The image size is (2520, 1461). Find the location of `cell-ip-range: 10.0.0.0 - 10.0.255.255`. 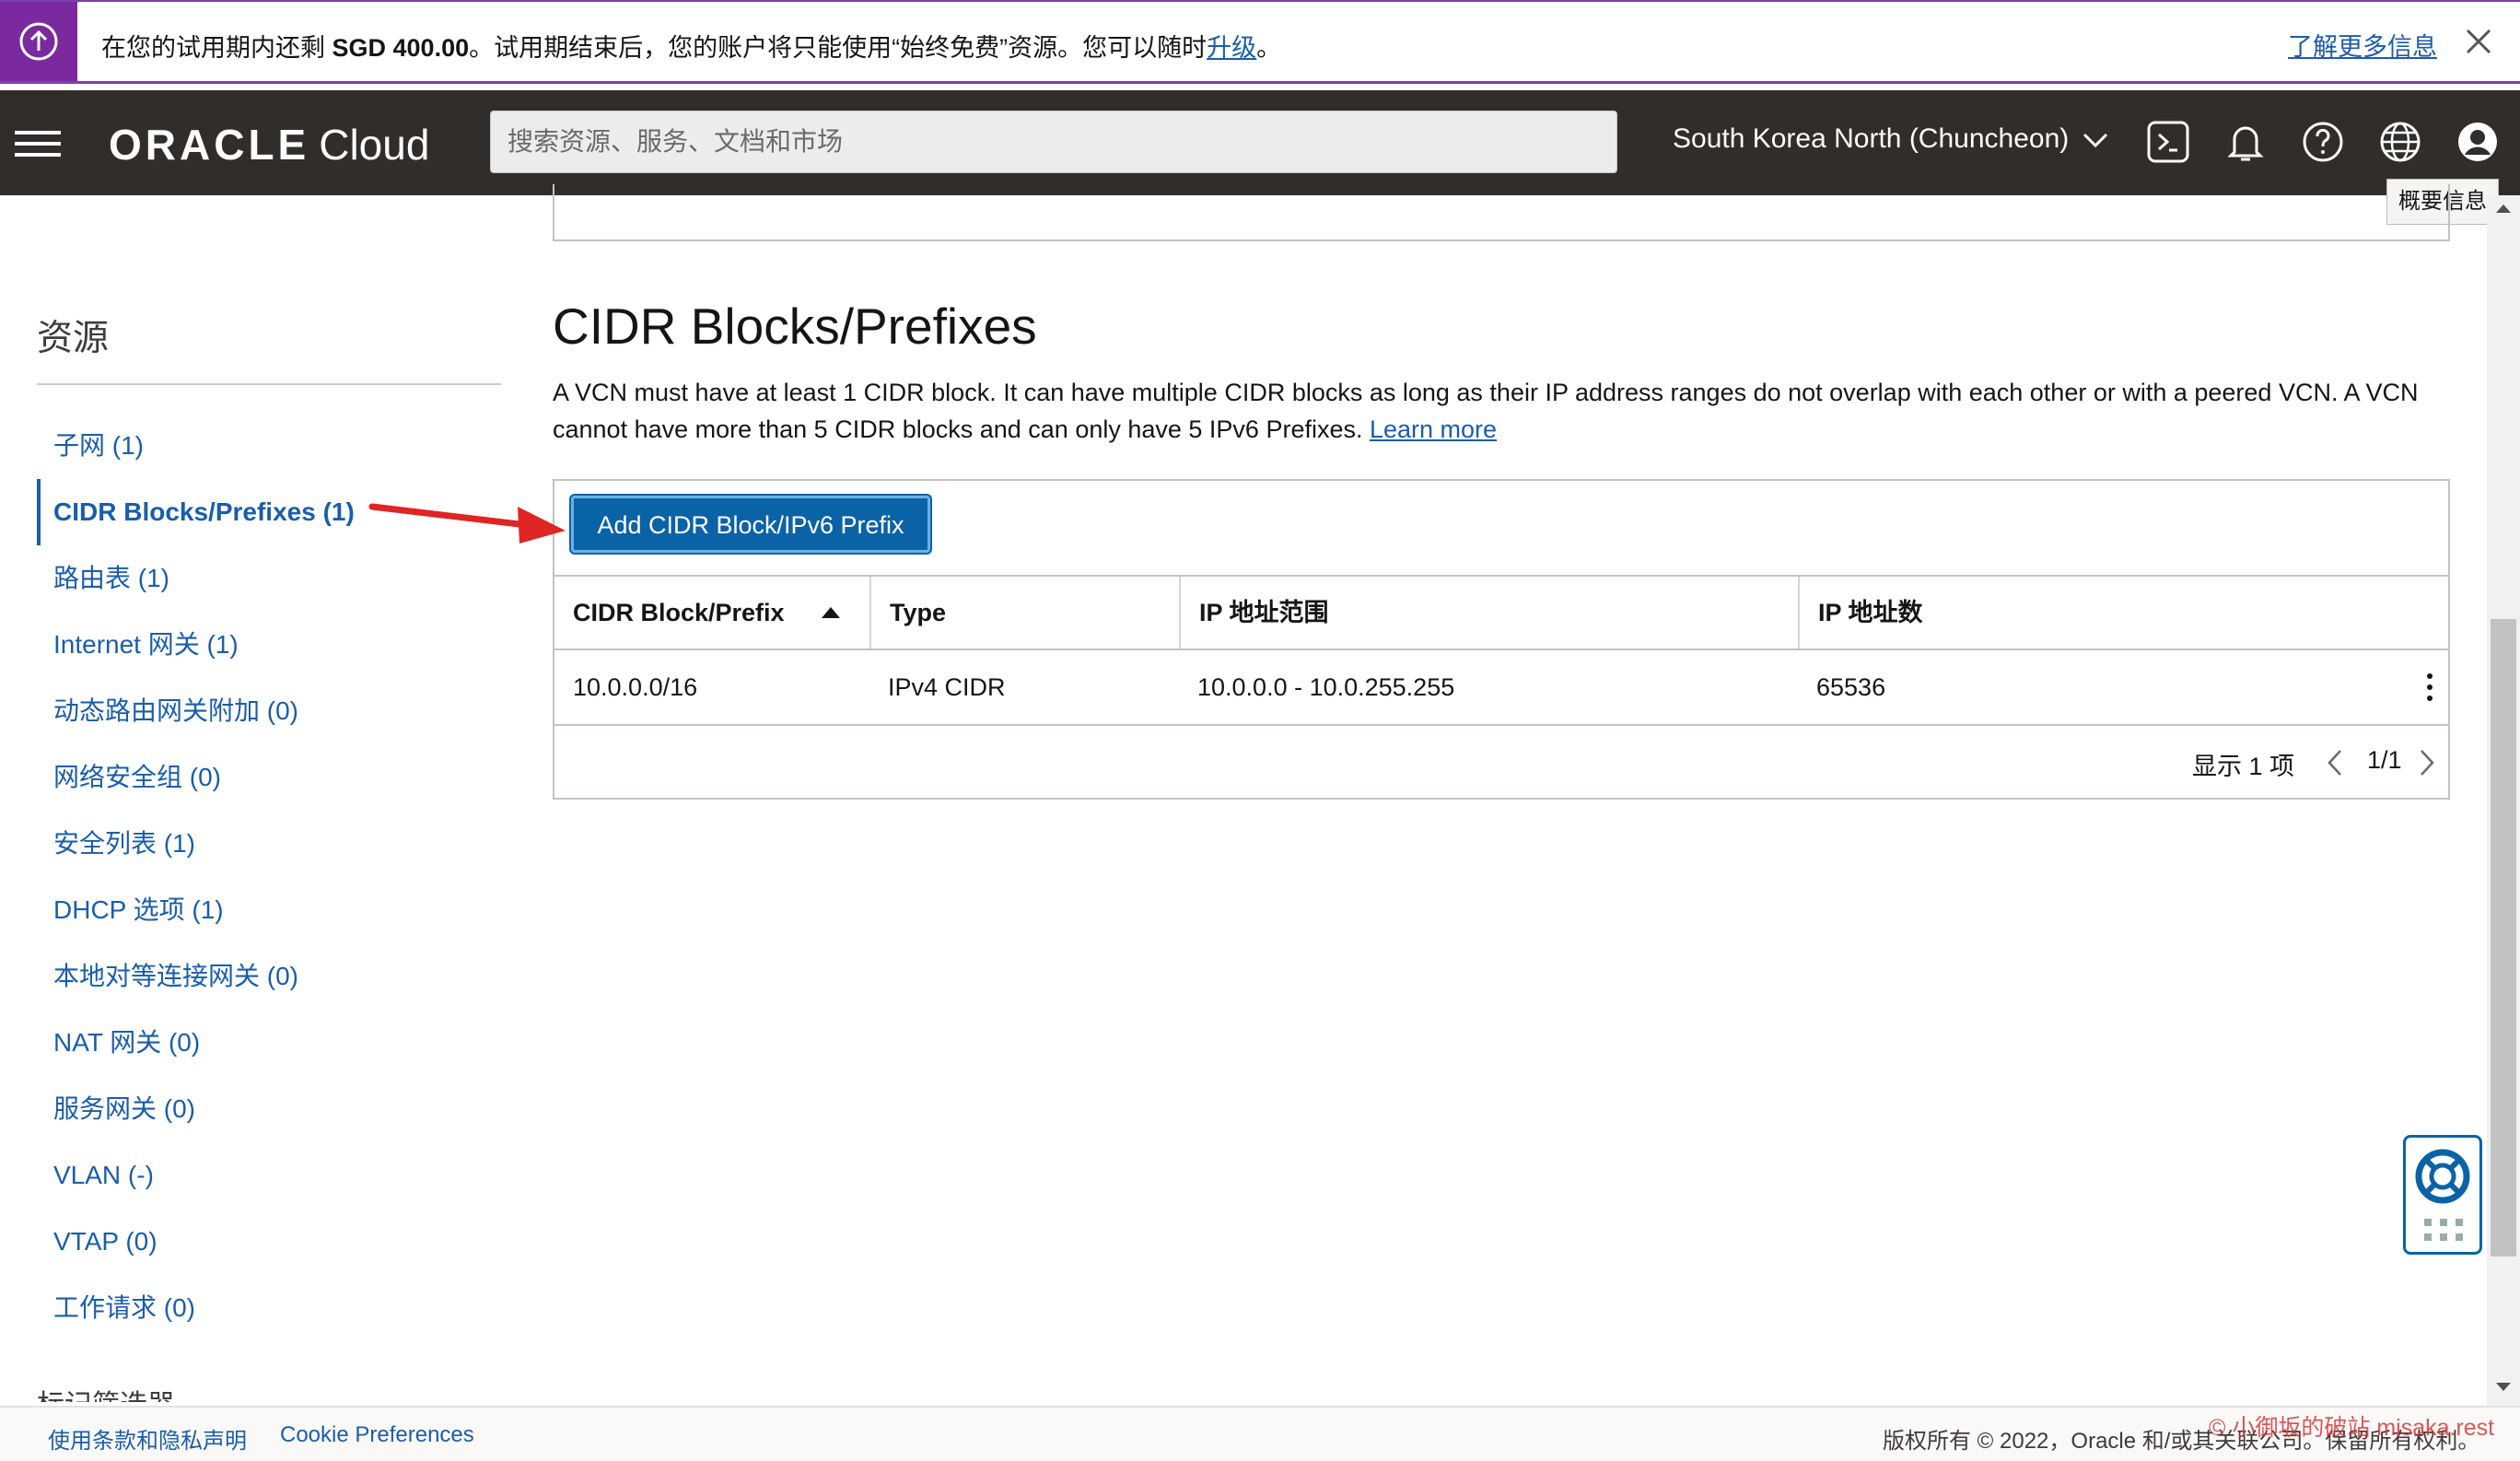

cell-ip-range: 10.0.0.0 - 10.0.255.255 is located at coordinates (1326, 687).